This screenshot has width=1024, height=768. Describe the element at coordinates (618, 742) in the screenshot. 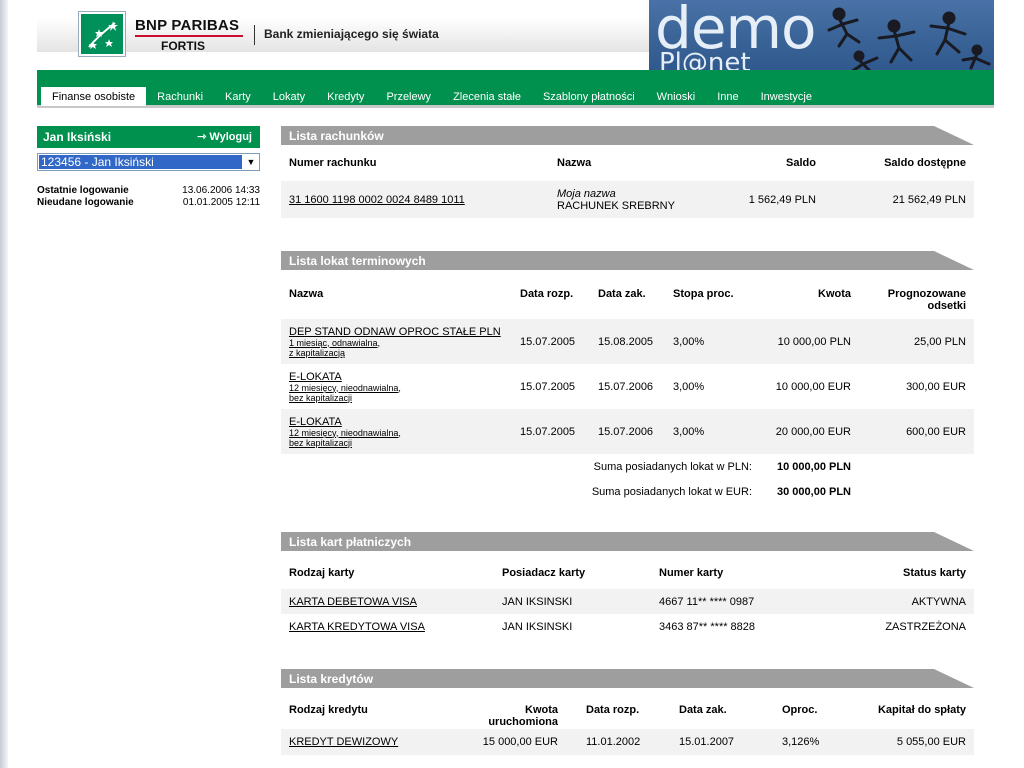

I see `loan-start: 11.01.2002` at that location.